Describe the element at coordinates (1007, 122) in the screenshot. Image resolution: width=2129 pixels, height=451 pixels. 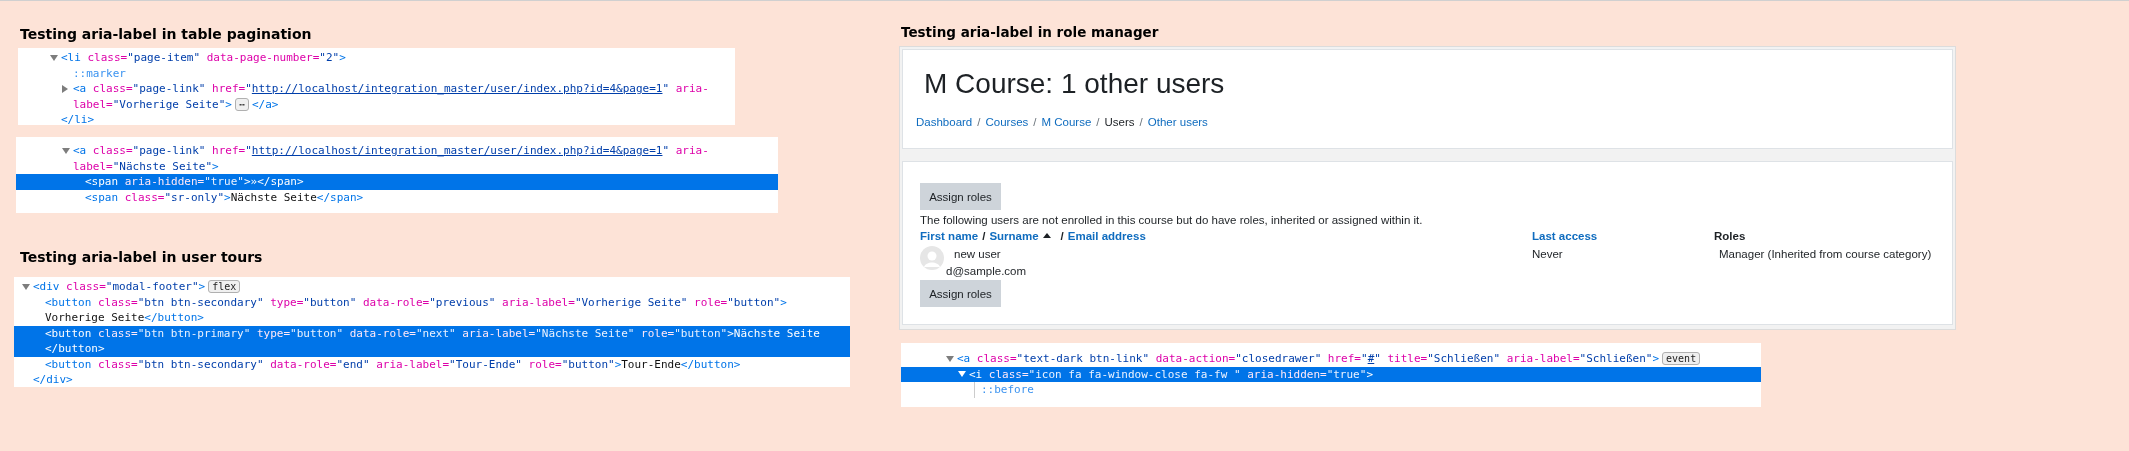
I see `breadcrumb-link: Courses` at that location.